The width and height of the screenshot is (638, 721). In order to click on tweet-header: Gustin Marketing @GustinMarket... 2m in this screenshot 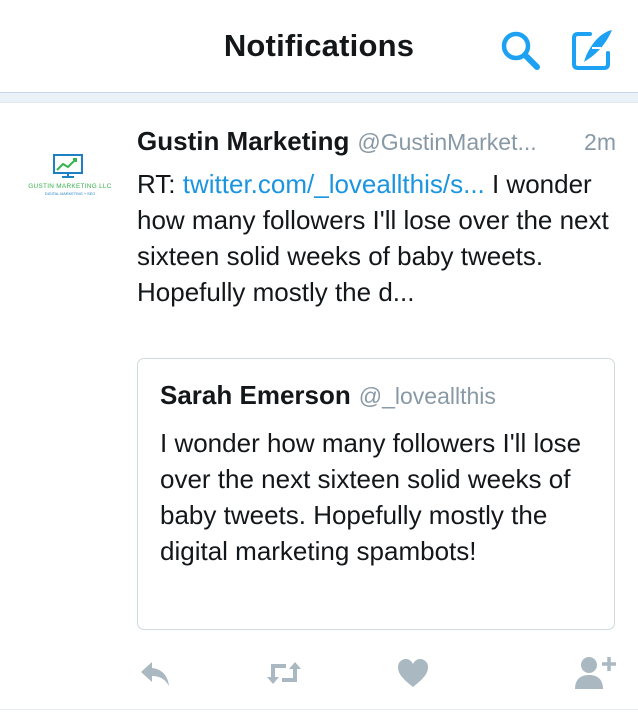, I will do `click(379, 141)`.